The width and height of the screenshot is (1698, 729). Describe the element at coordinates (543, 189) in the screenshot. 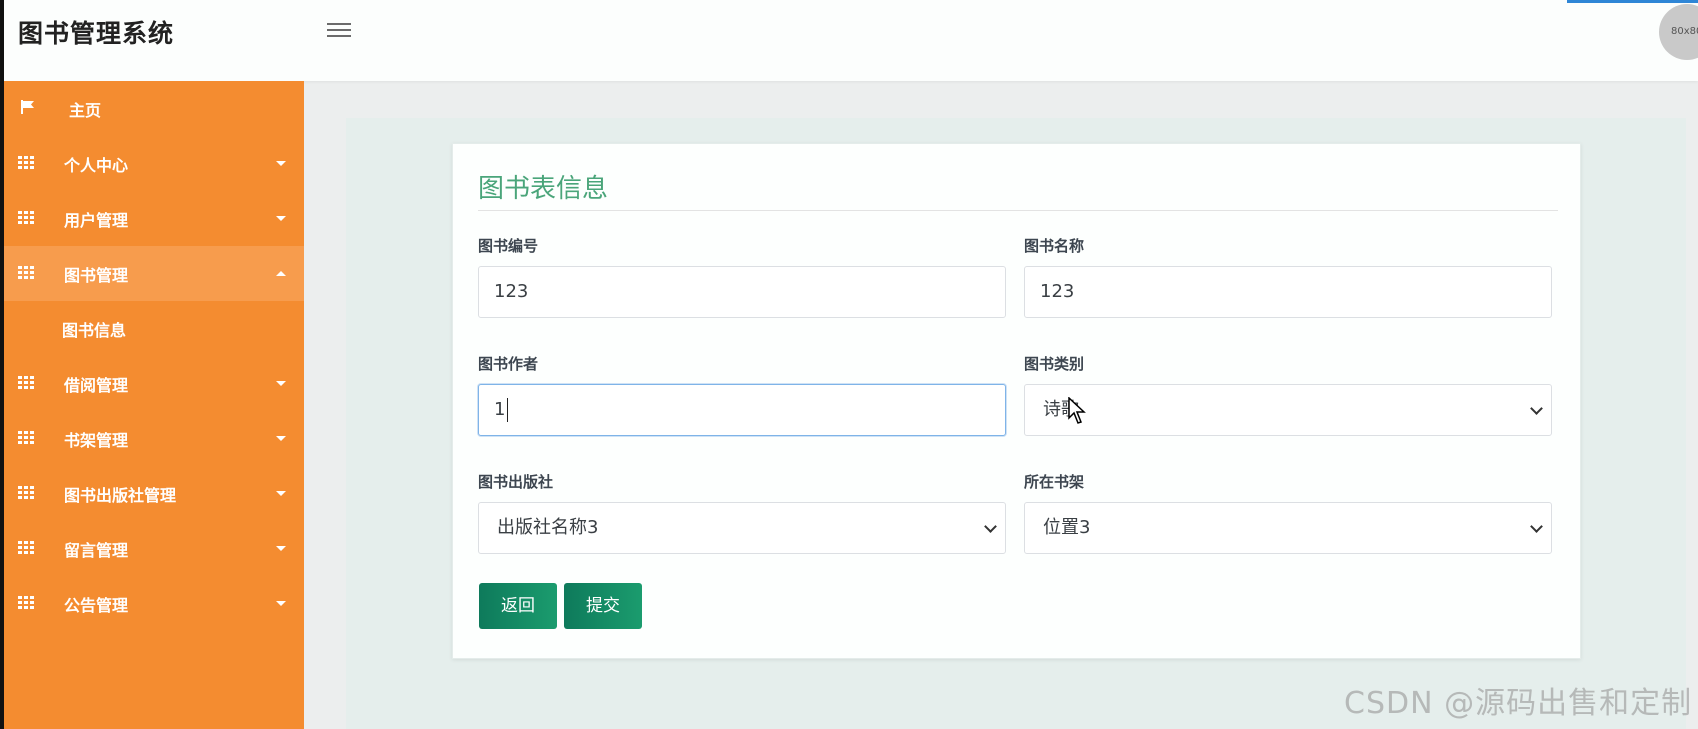

I see `form-title: 图书表信息` at that location.